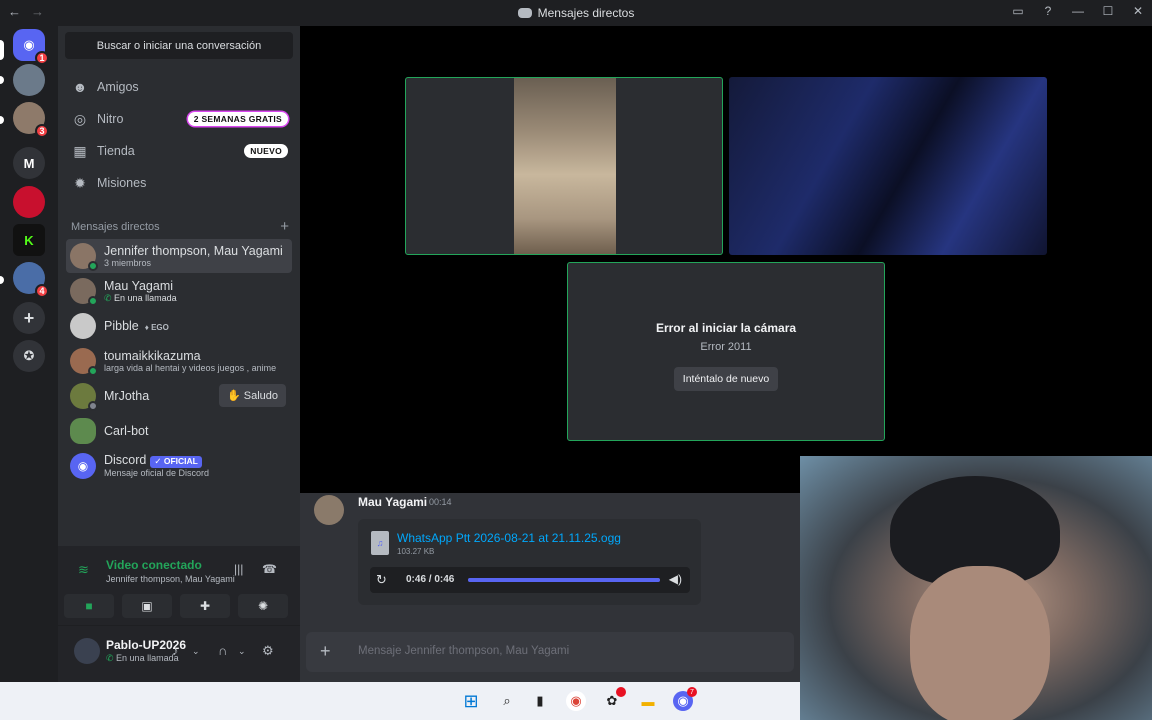 Image resolution: width=1152 pixels, height=720 pixels. I want to click on video-tile-mau, so click(888, 166).